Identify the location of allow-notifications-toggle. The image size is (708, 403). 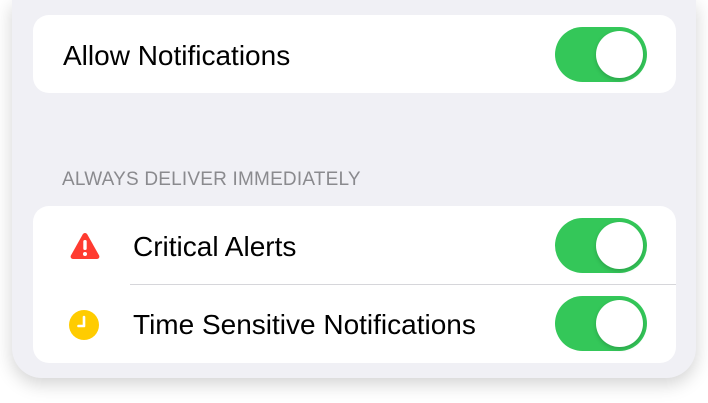
(601, 54).